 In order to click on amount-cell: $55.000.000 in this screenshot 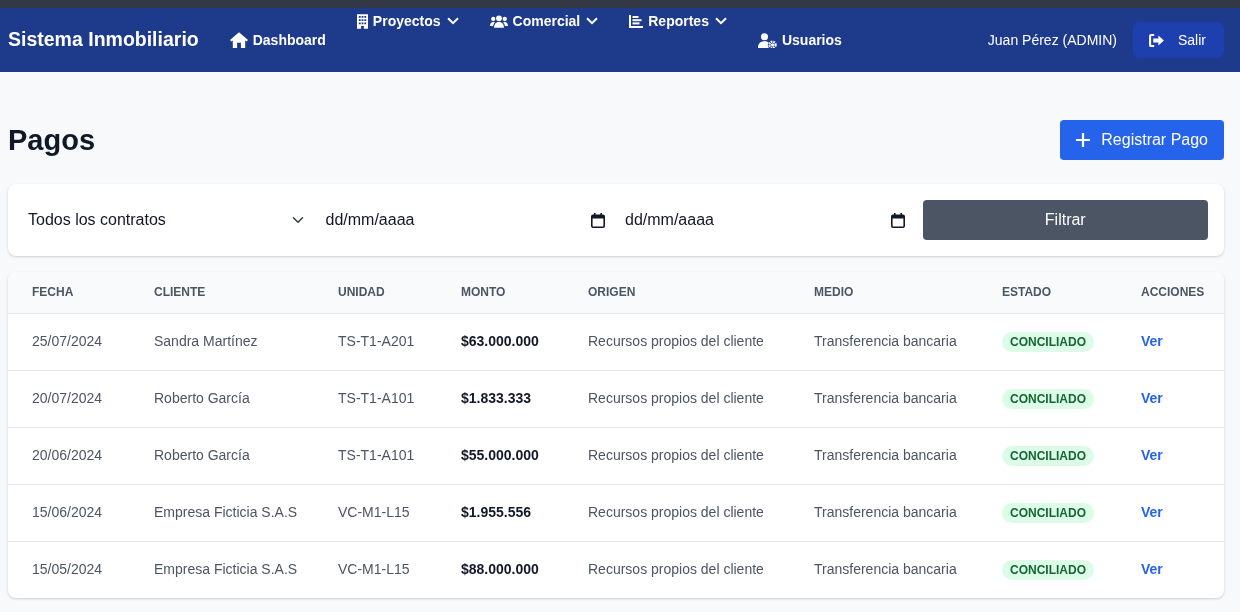, I will do `click(500, 455)`.